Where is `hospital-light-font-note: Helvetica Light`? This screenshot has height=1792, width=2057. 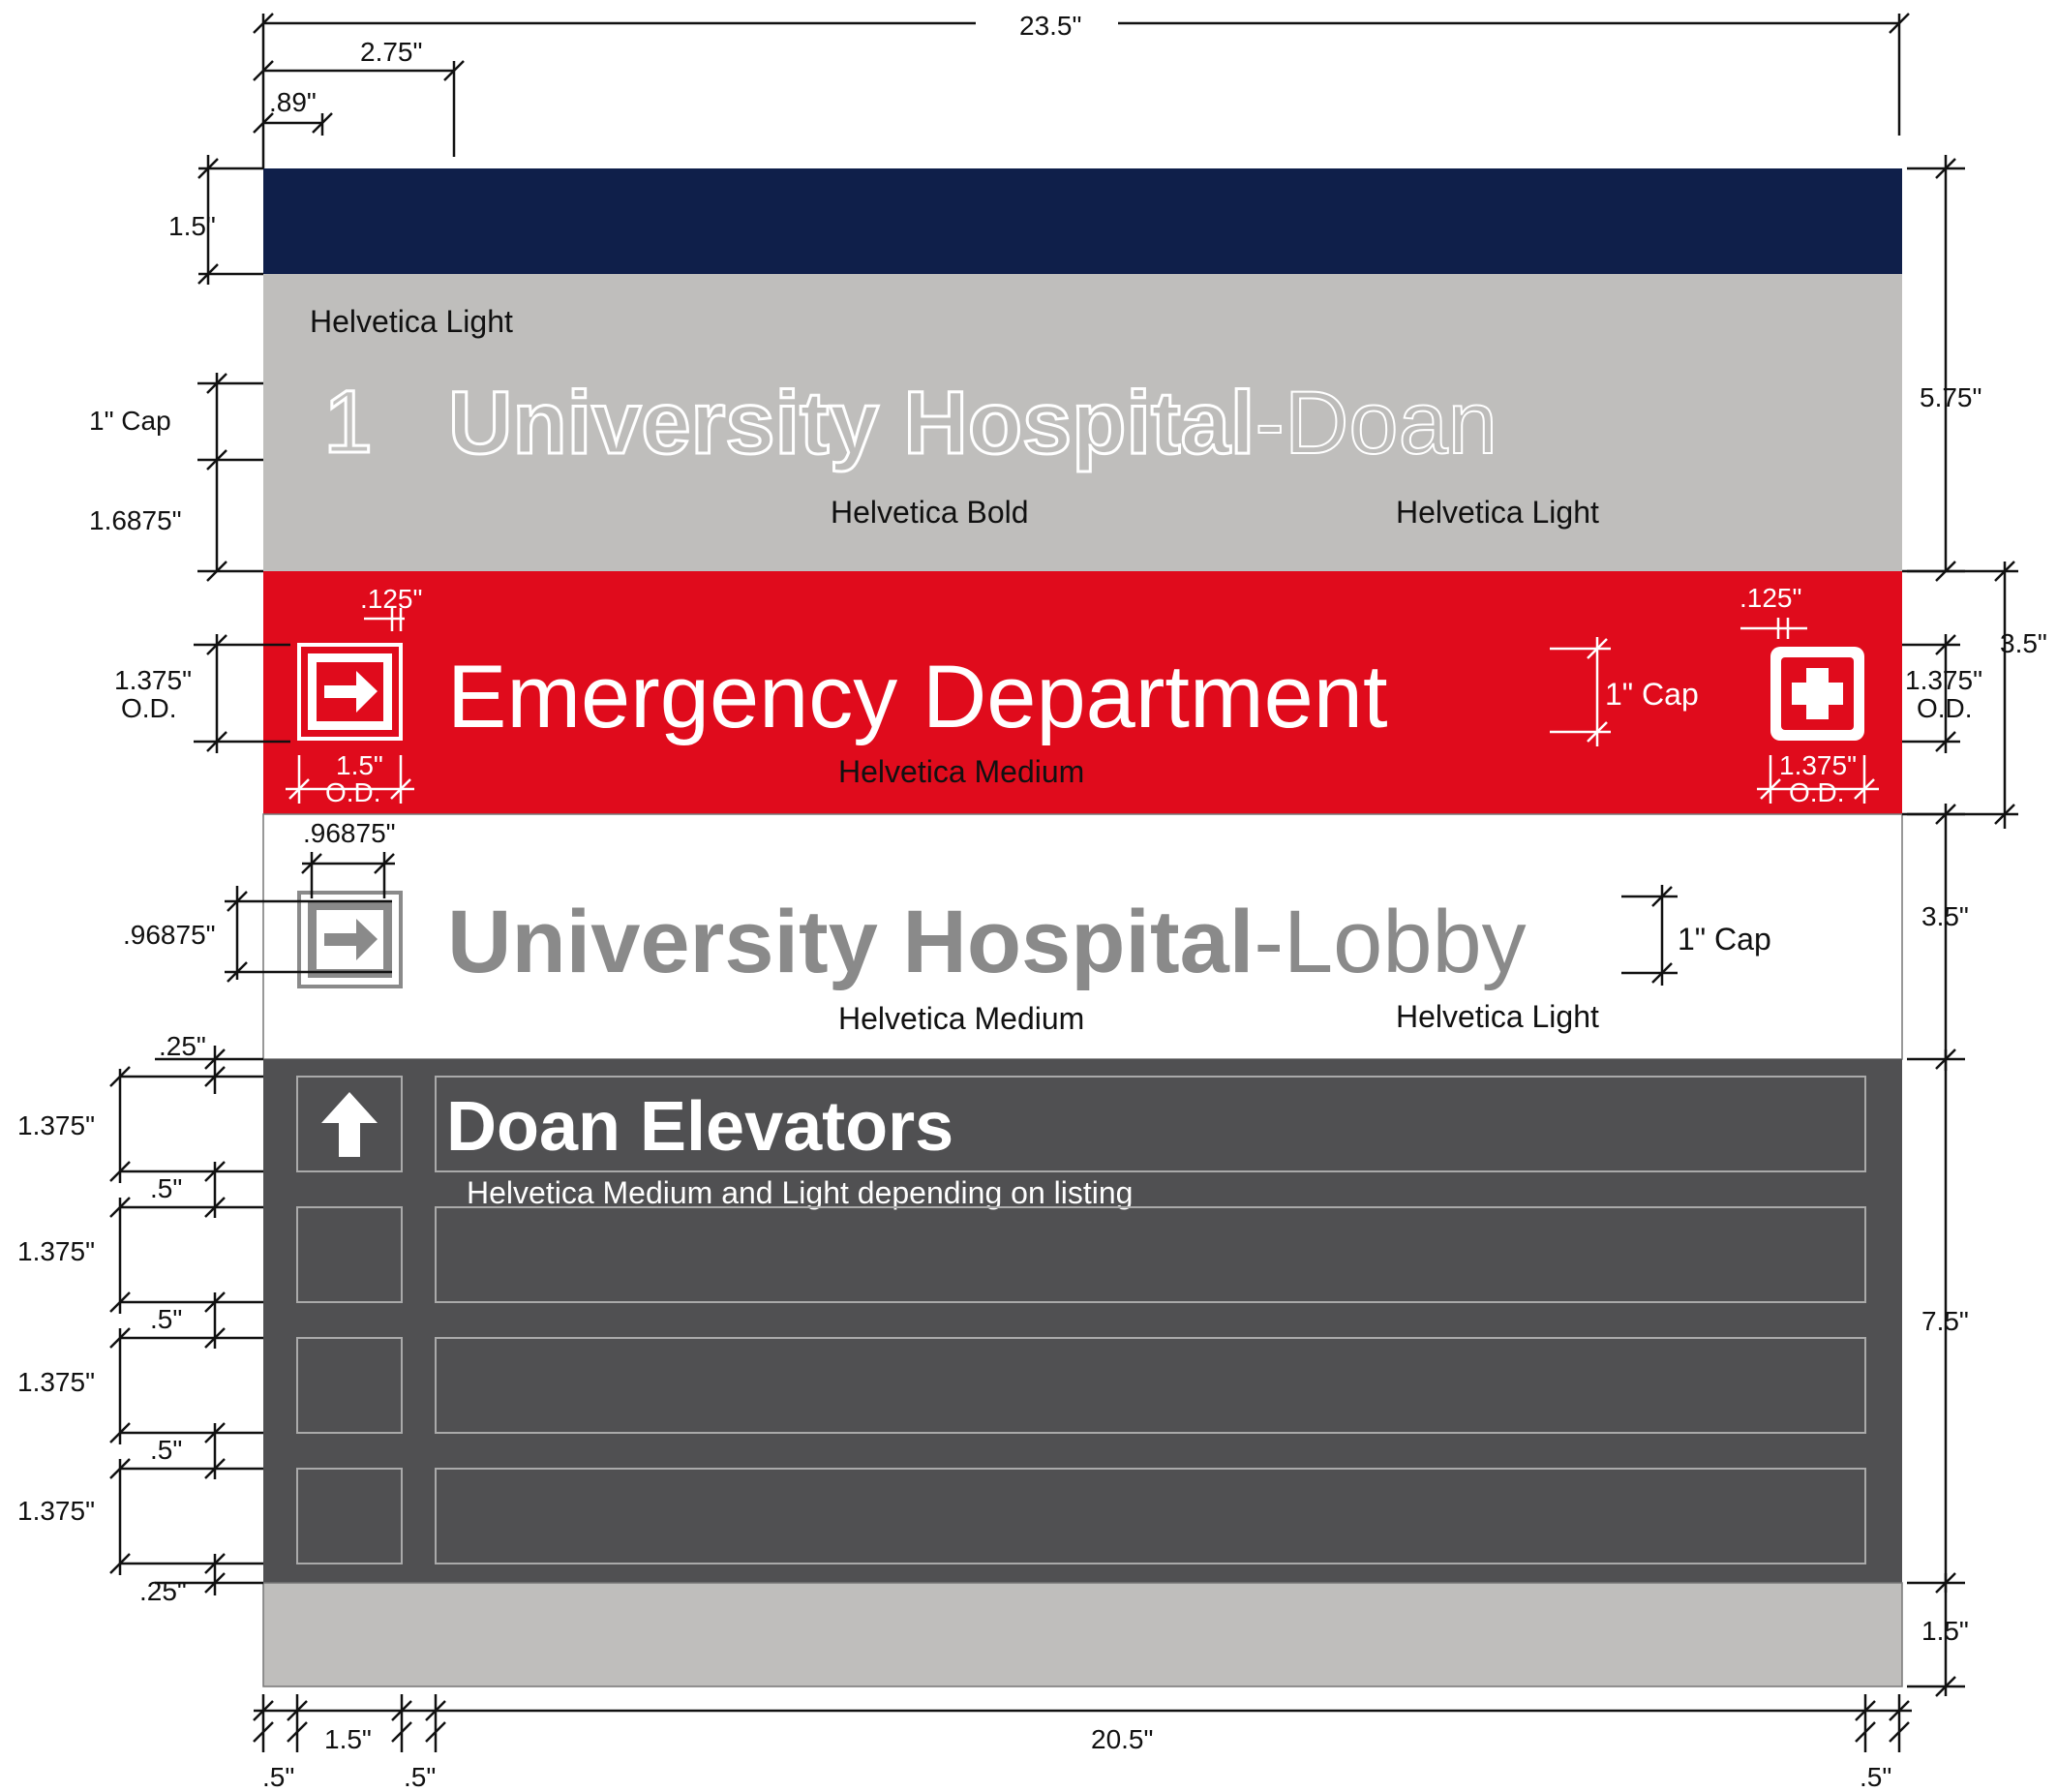 hospital-light-font-note: Helvetica Light is located at coordinates (1497, 513).